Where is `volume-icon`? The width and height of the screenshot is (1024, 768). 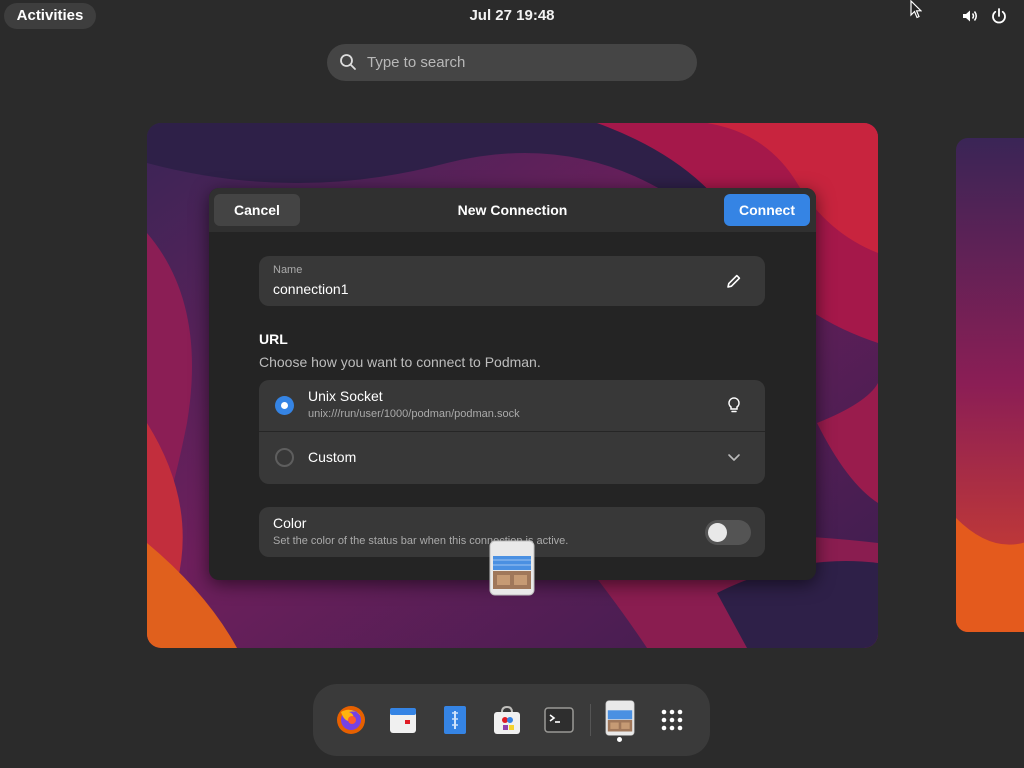
volume-icon is located at coordinates (970, 16).